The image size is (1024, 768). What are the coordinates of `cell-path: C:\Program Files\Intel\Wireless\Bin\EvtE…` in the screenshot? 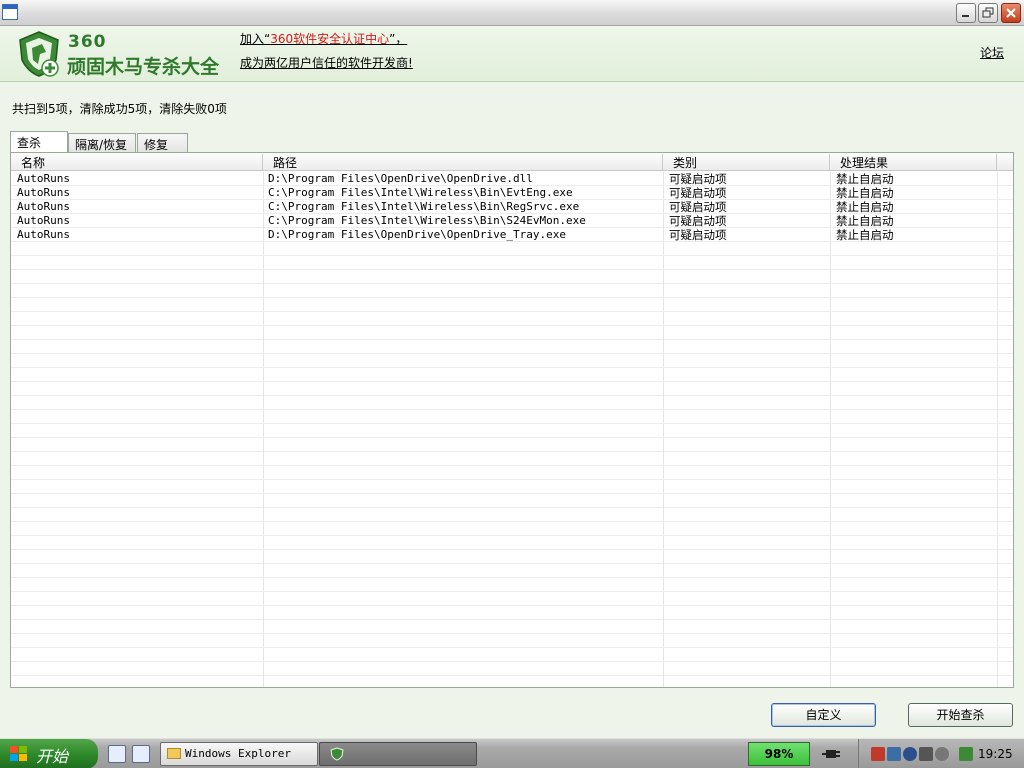 It's located at (420, 192).